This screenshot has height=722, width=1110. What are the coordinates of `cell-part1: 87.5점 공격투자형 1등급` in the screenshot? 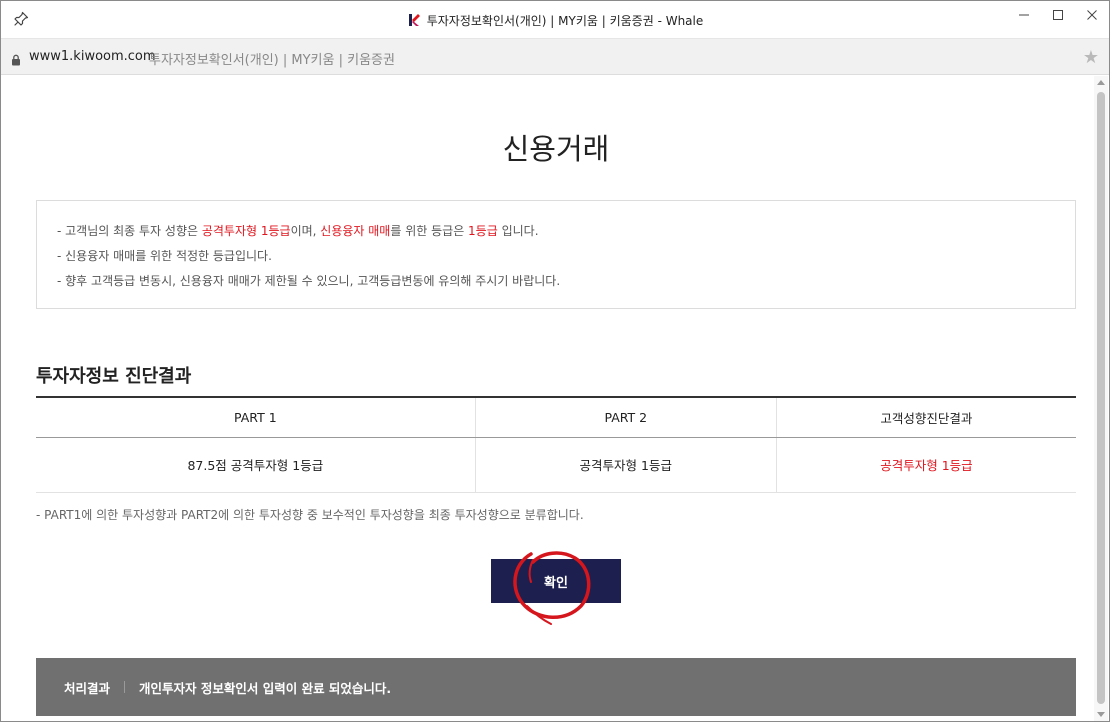 It's located at (256, 465).